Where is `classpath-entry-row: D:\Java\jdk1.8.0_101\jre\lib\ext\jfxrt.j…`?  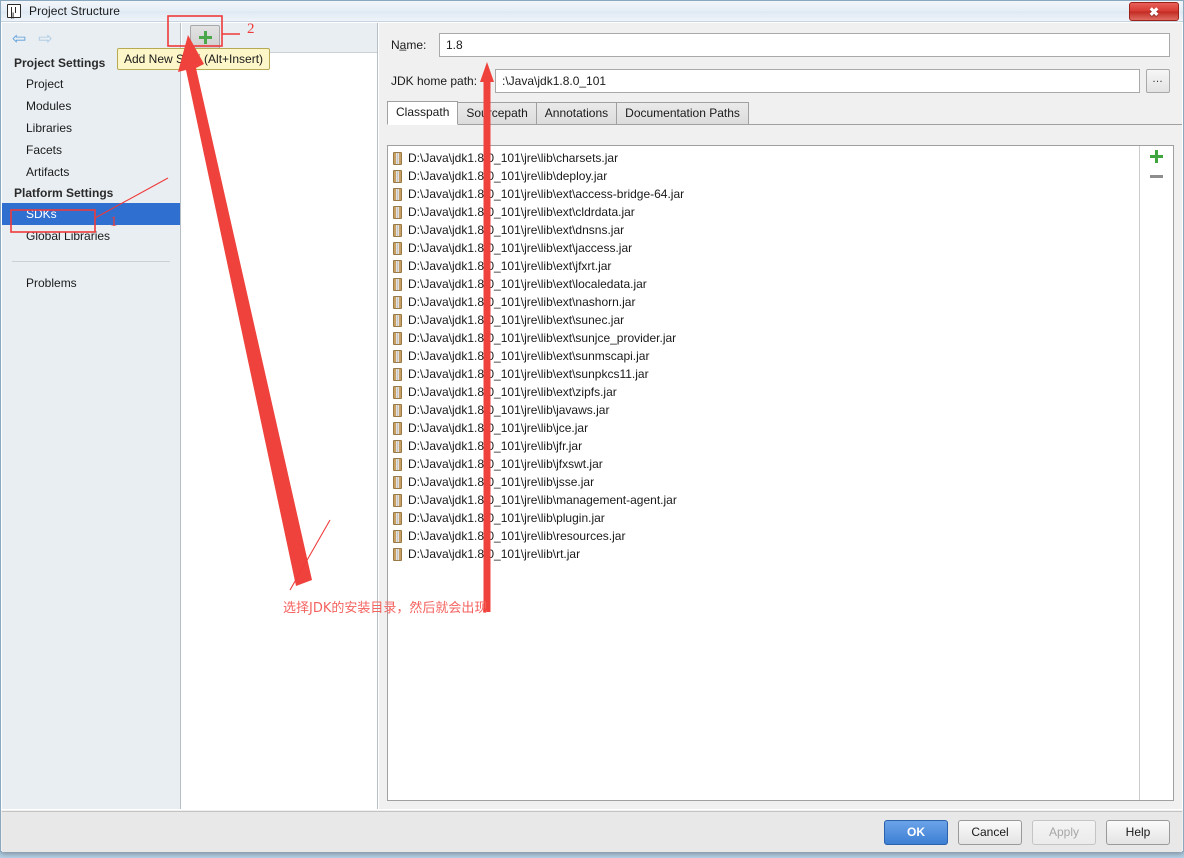 classpath-entry-row: D:\Java\jdk1.8.0_101\jre\lib\ext\jfxrt.j… is located at coordinates (763, 266).